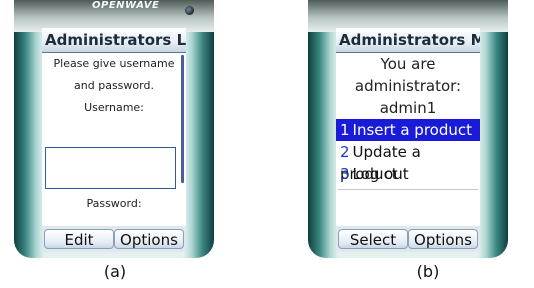  What do you see at coordinates (114, 63) in the screenshot?
I see `instruction-line-1: Please give username` at bounding box center [114, 63].